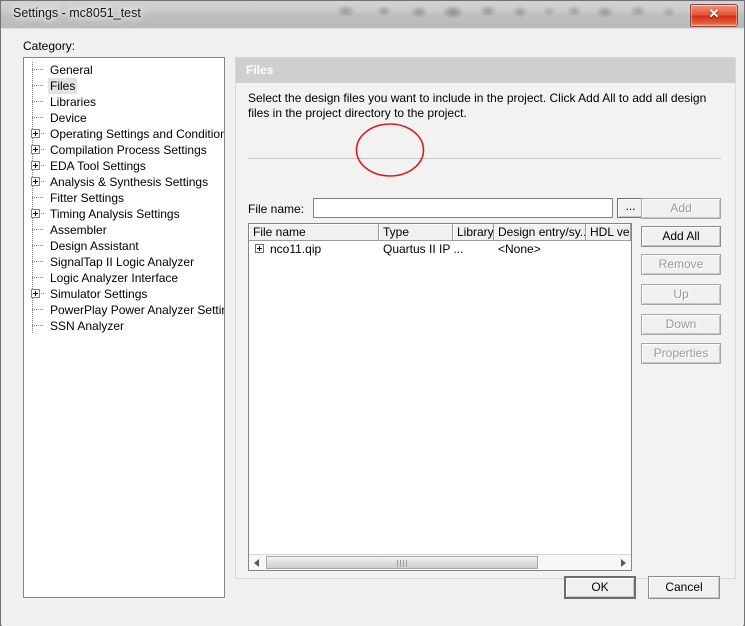 The width and height of the screenshot is (745, 626). I want to click on scroll-right-arrow-icon, so click(623, 562).